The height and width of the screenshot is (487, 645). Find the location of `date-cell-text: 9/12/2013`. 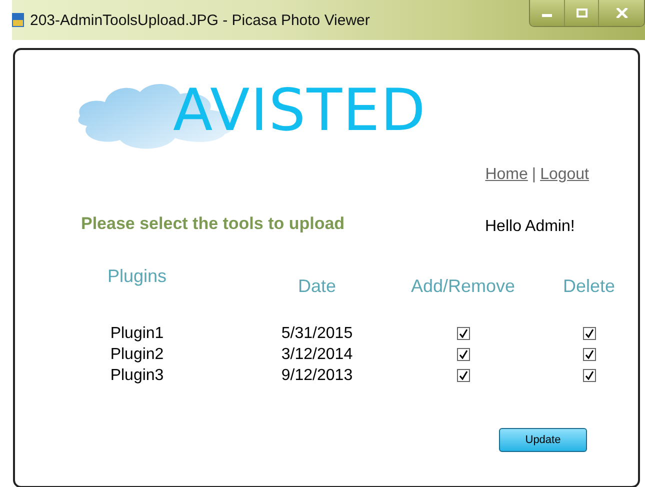

date-cell-text: 9/12/2013 is located at coordinates (317, 376).